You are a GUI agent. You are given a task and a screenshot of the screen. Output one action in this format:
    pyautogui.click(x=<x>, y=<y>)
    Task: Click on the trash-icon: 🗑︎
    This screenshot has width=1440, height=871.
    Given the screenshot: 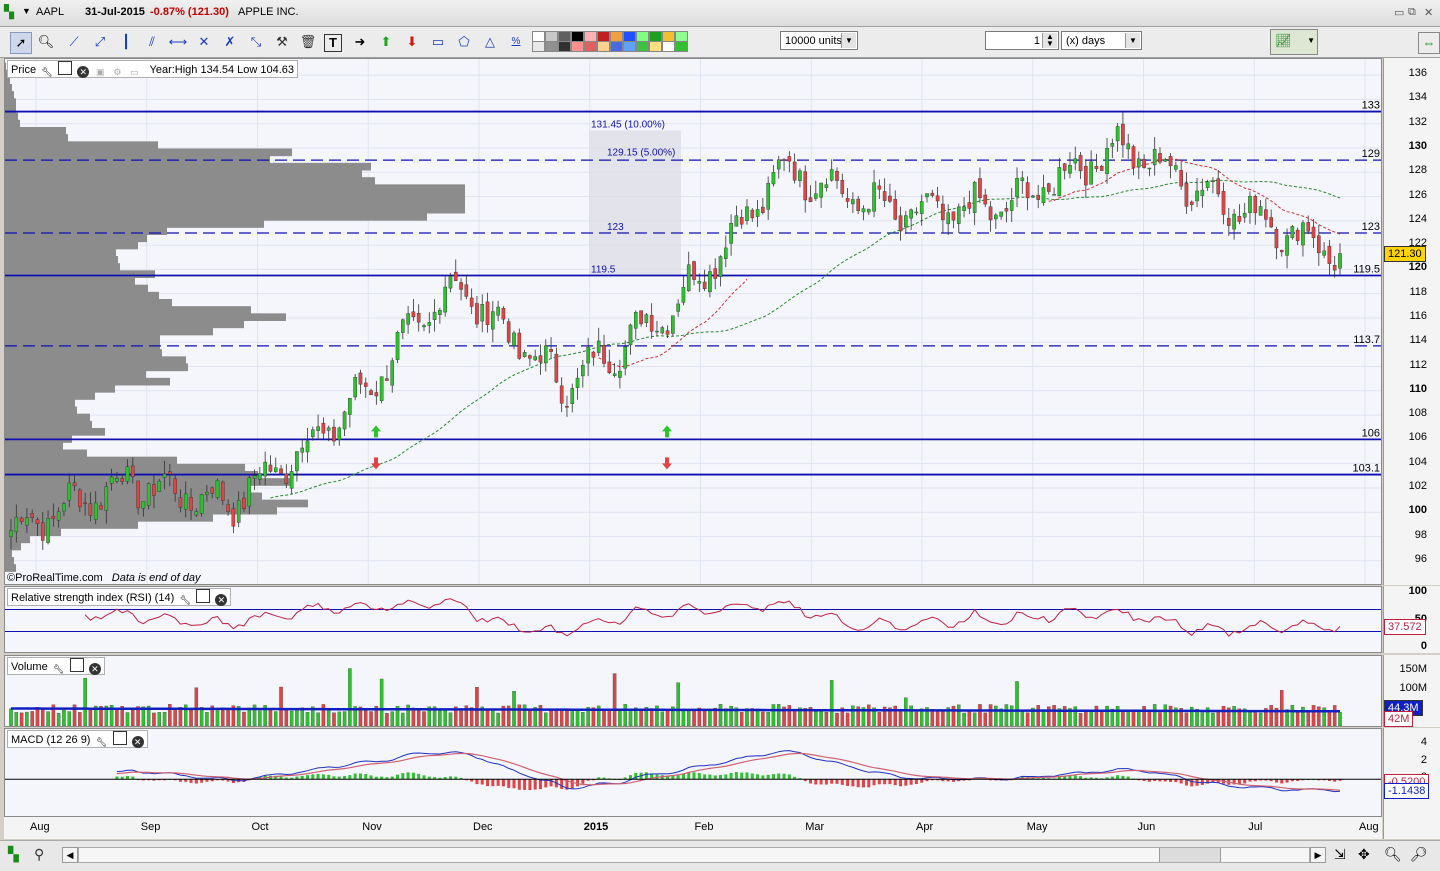 What is the action you would take?
    pyautogui.click(x=308, y=42)
    